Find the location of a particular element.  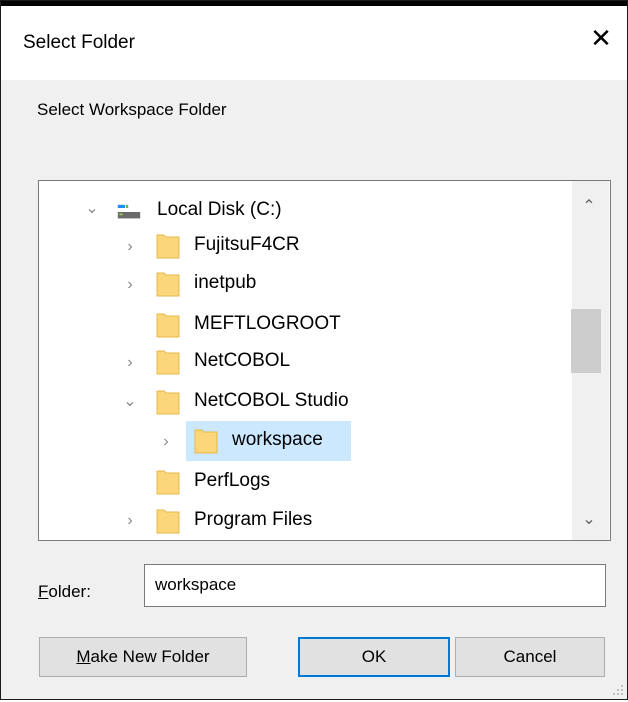

tree-item-label: FujitsuF4CR is located at coordinates (247, 245).